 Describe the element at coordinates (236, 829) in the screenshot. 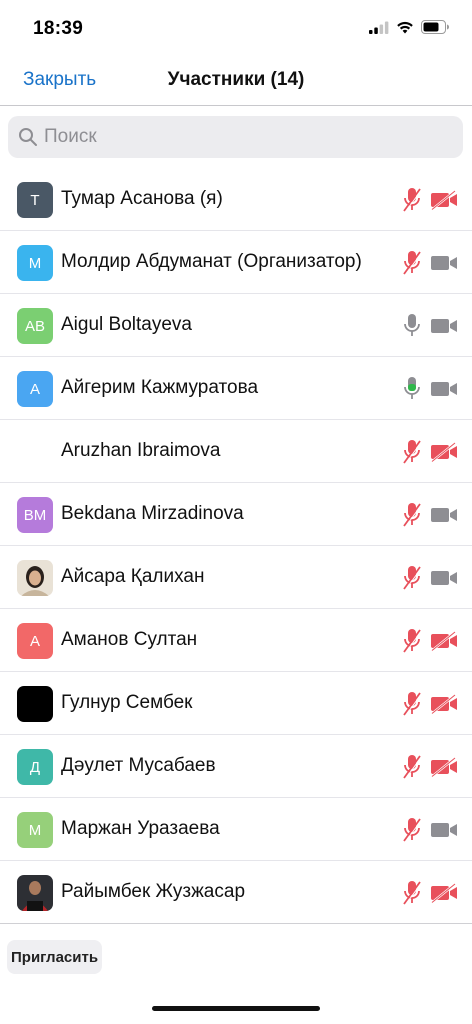

I see `participant-row: М Маржан Уразаева` at that location.